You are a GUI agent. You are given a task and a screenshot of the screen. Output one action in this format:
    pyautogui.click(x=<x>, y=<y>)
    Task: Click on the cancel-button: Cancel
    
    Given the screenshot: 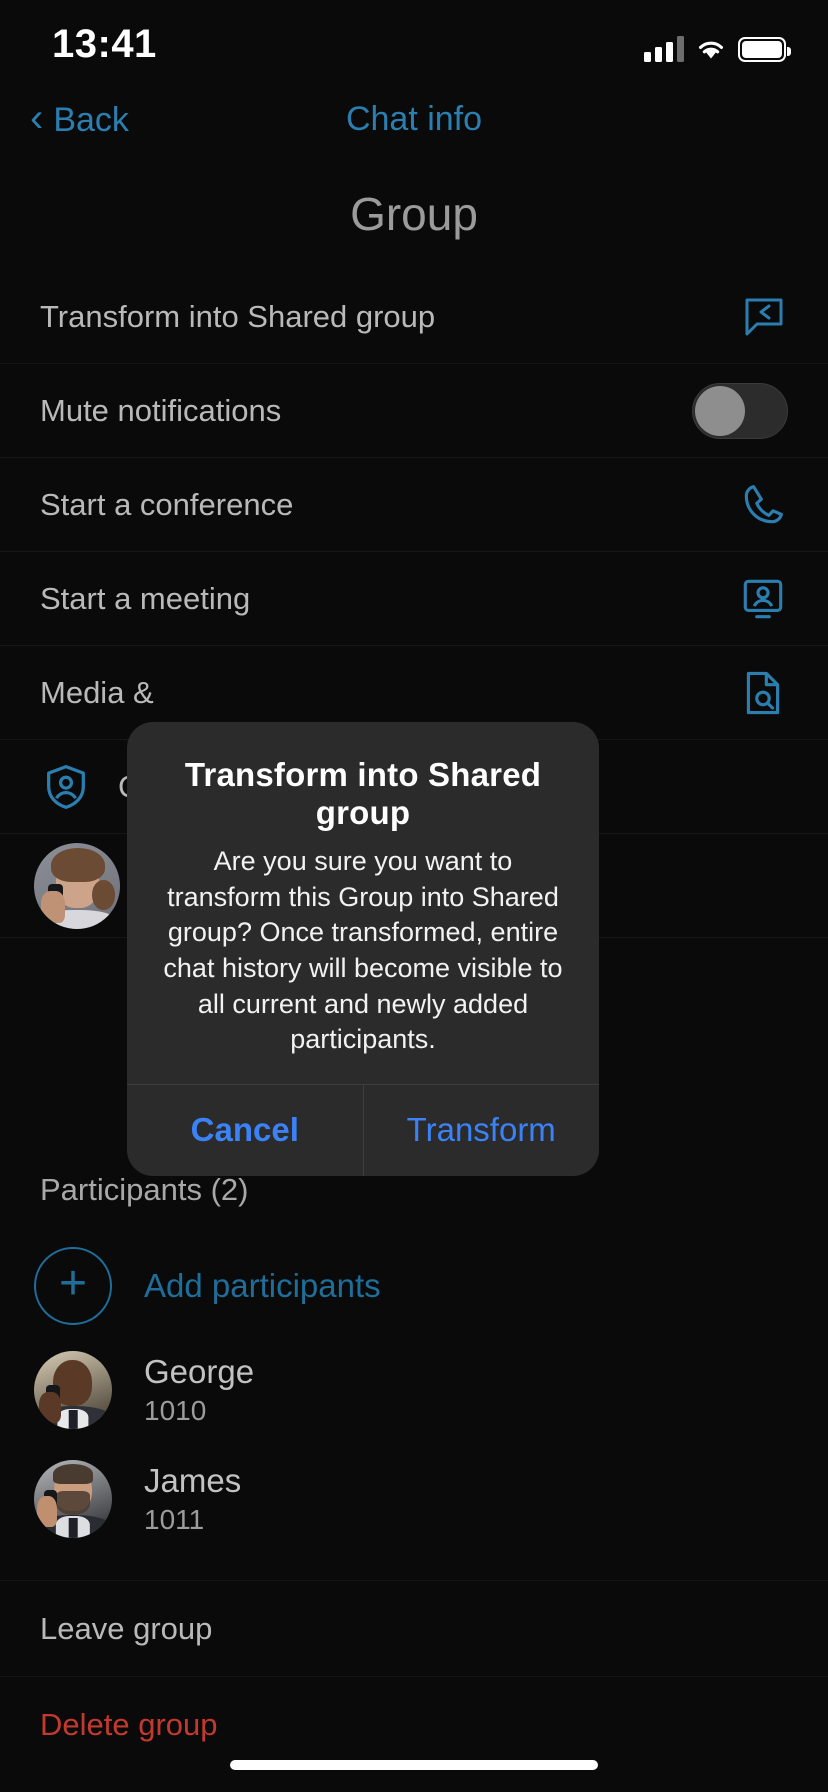 What is the action you would take?
    pyautogui.click(x=245, y=1130)
    